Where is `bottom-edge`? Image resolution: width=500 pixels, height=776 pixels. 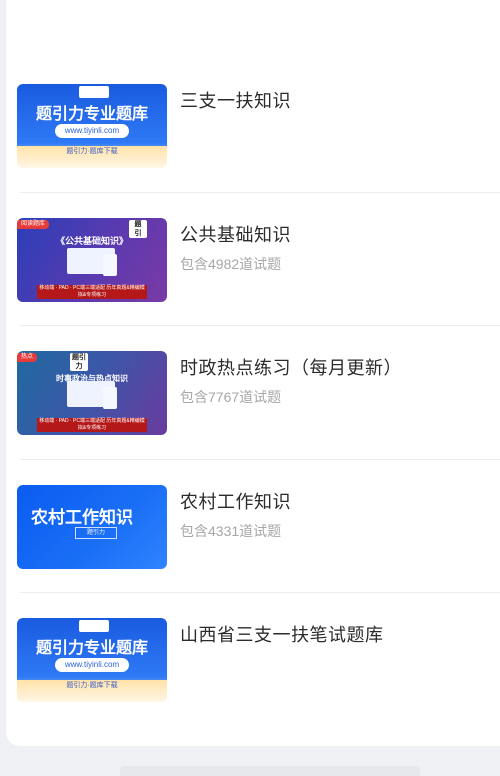 bottom-edge is located at coordinates (270, 771).